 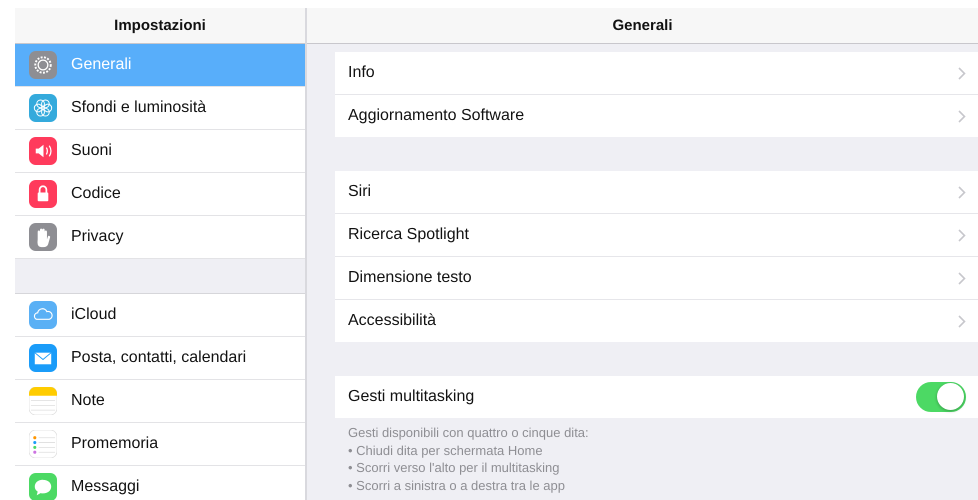 What do you see at coordinates (43, 444) in the screenshot?
I see `list-icon` at bounding box center [43, 444].